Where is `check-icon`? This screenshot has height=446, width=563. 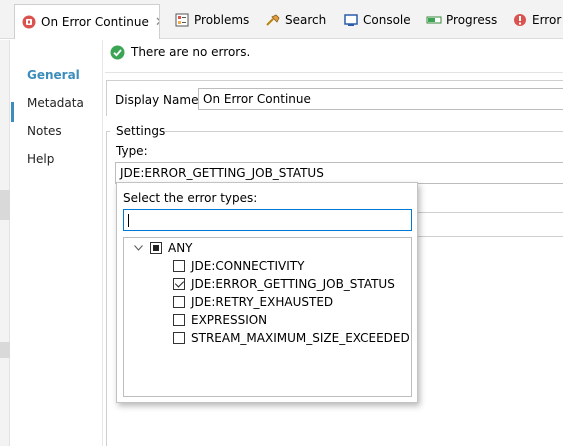
check-icon is located at coordinates (117, 52).